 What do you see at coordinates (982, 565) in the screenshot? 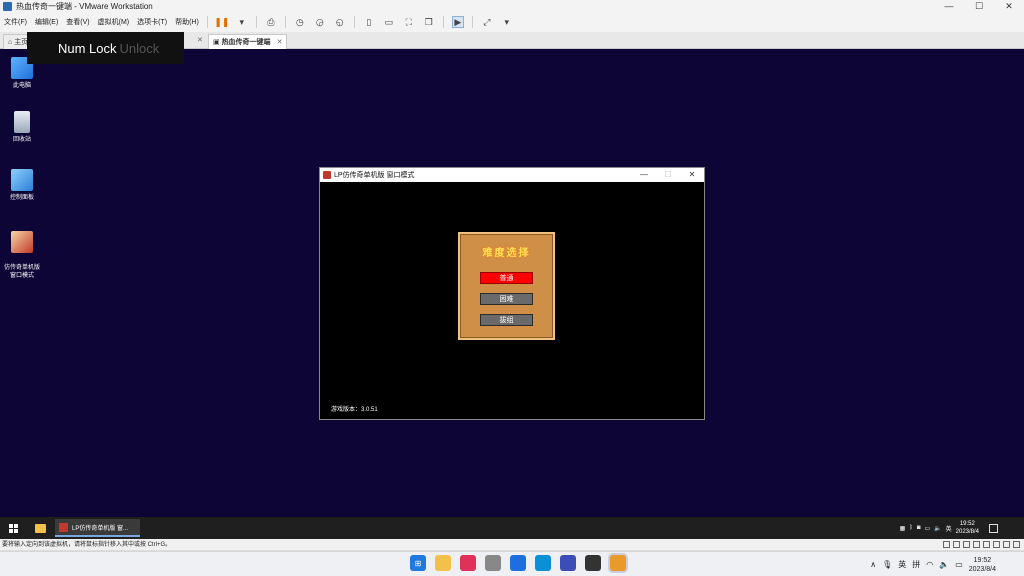
I see `host-clock: 19:52 2023/8/4` at bounding box center [982, 565].